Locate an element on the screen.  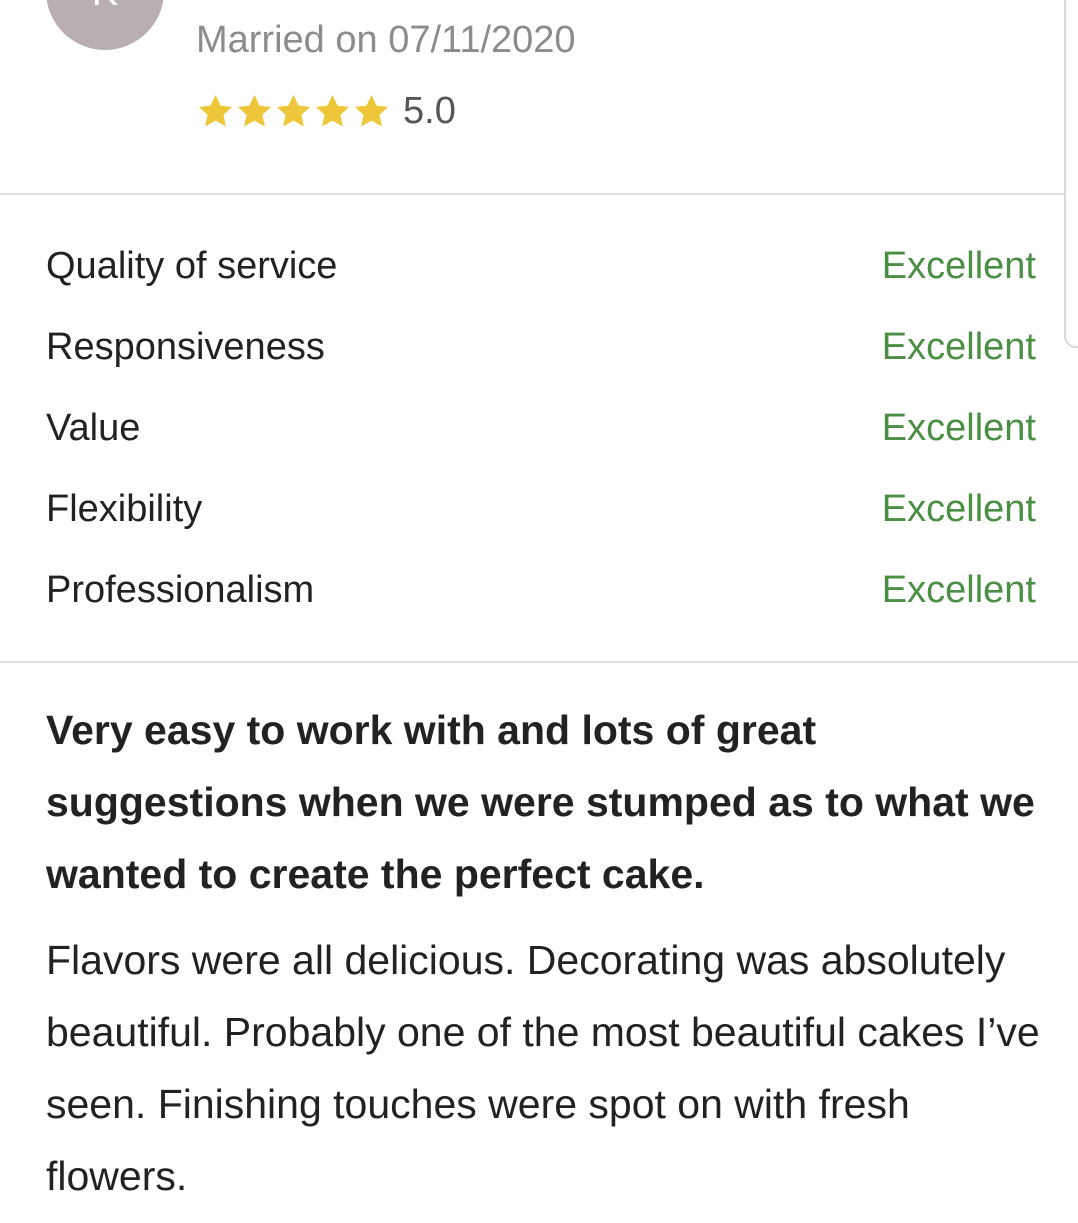
rating-label: Flexibility is located at coordinates (124, 509).